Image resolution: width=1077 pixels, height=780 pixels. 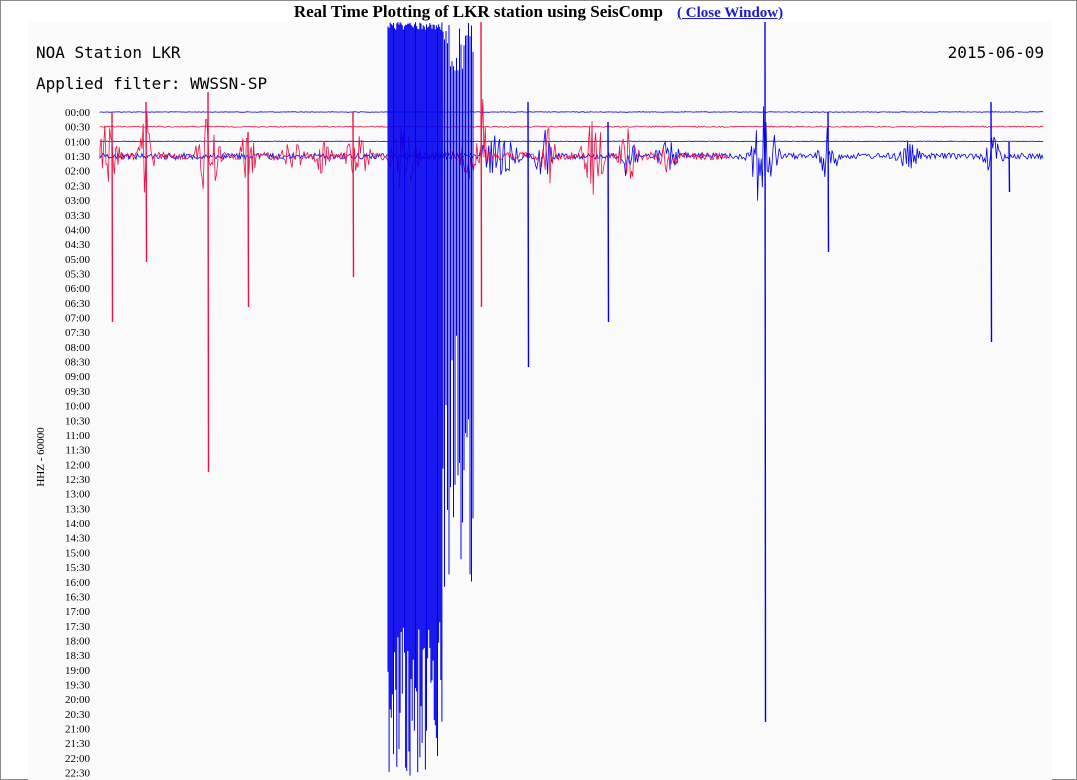 What do you see at coordinates (77, 451) in the screenshot?
I see `tick-label: 11:30` at bounding box center [77, 451].